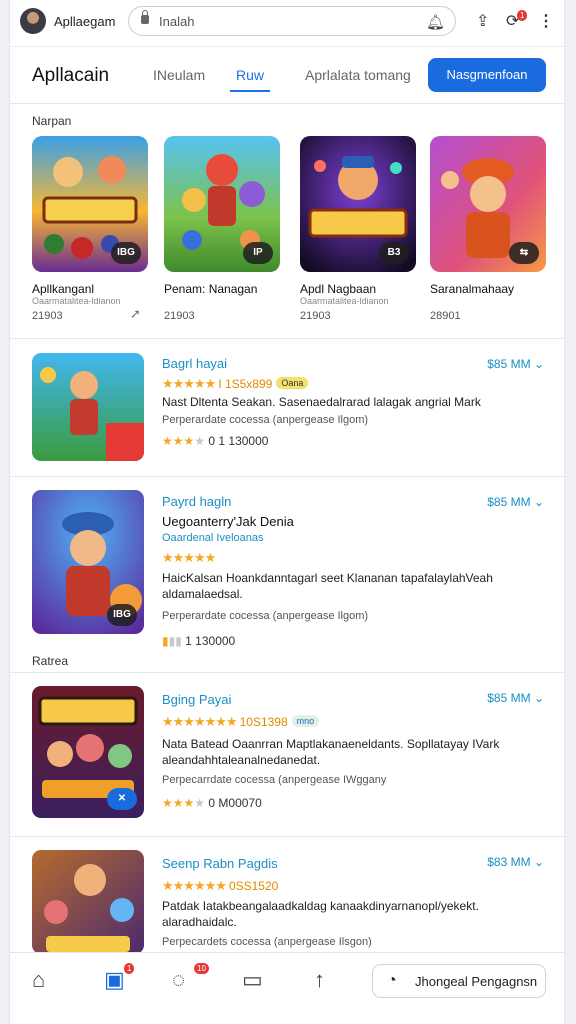  I want to click on store-icon: ▣, so click(114, 980).